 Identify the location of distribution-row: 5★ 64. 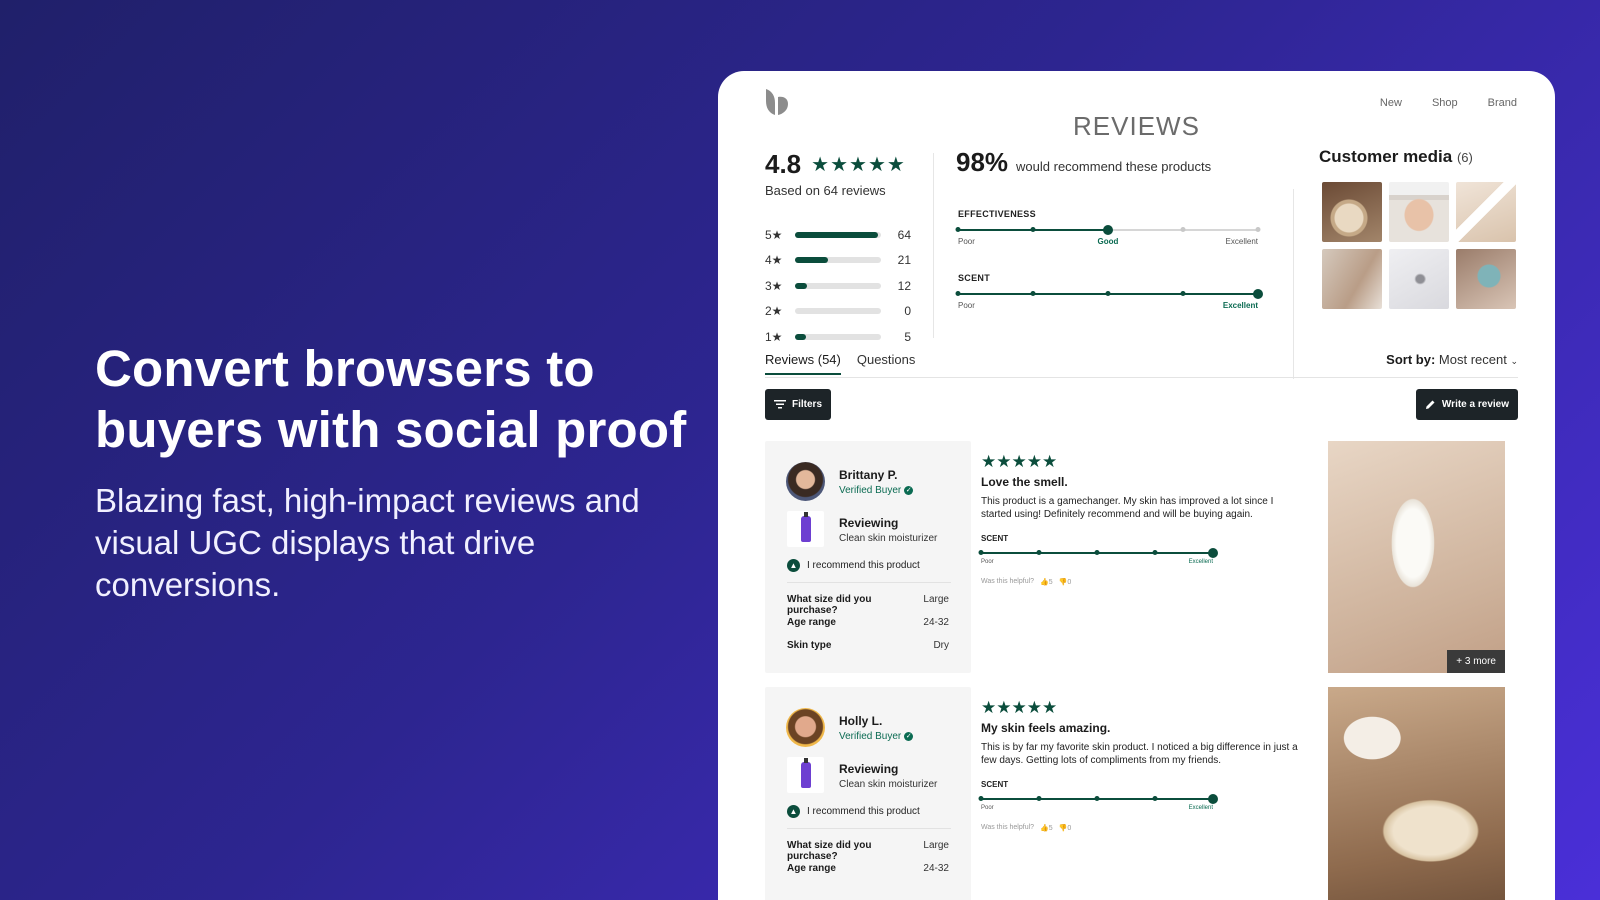
(838, 235).